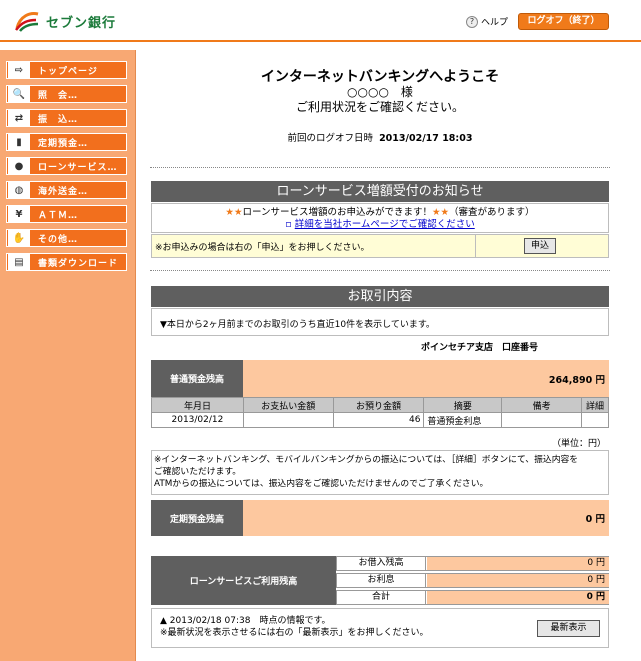  What do you see at coordinates (288, 405) in the screenshot?
I see `column-header: お支払い金額` at bounding box center [288, 405].